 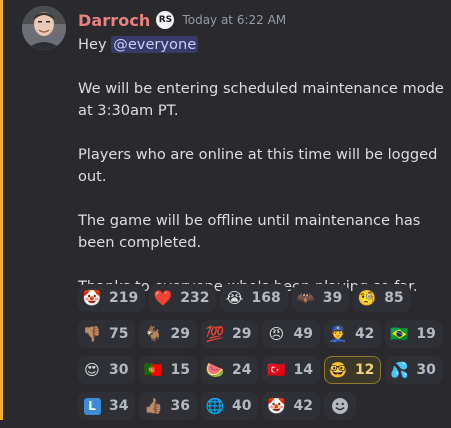 What do you see at coordinates (119, 406) in the screenshot?
I see `reaction-count: 34` at bounding box center [119, 406].